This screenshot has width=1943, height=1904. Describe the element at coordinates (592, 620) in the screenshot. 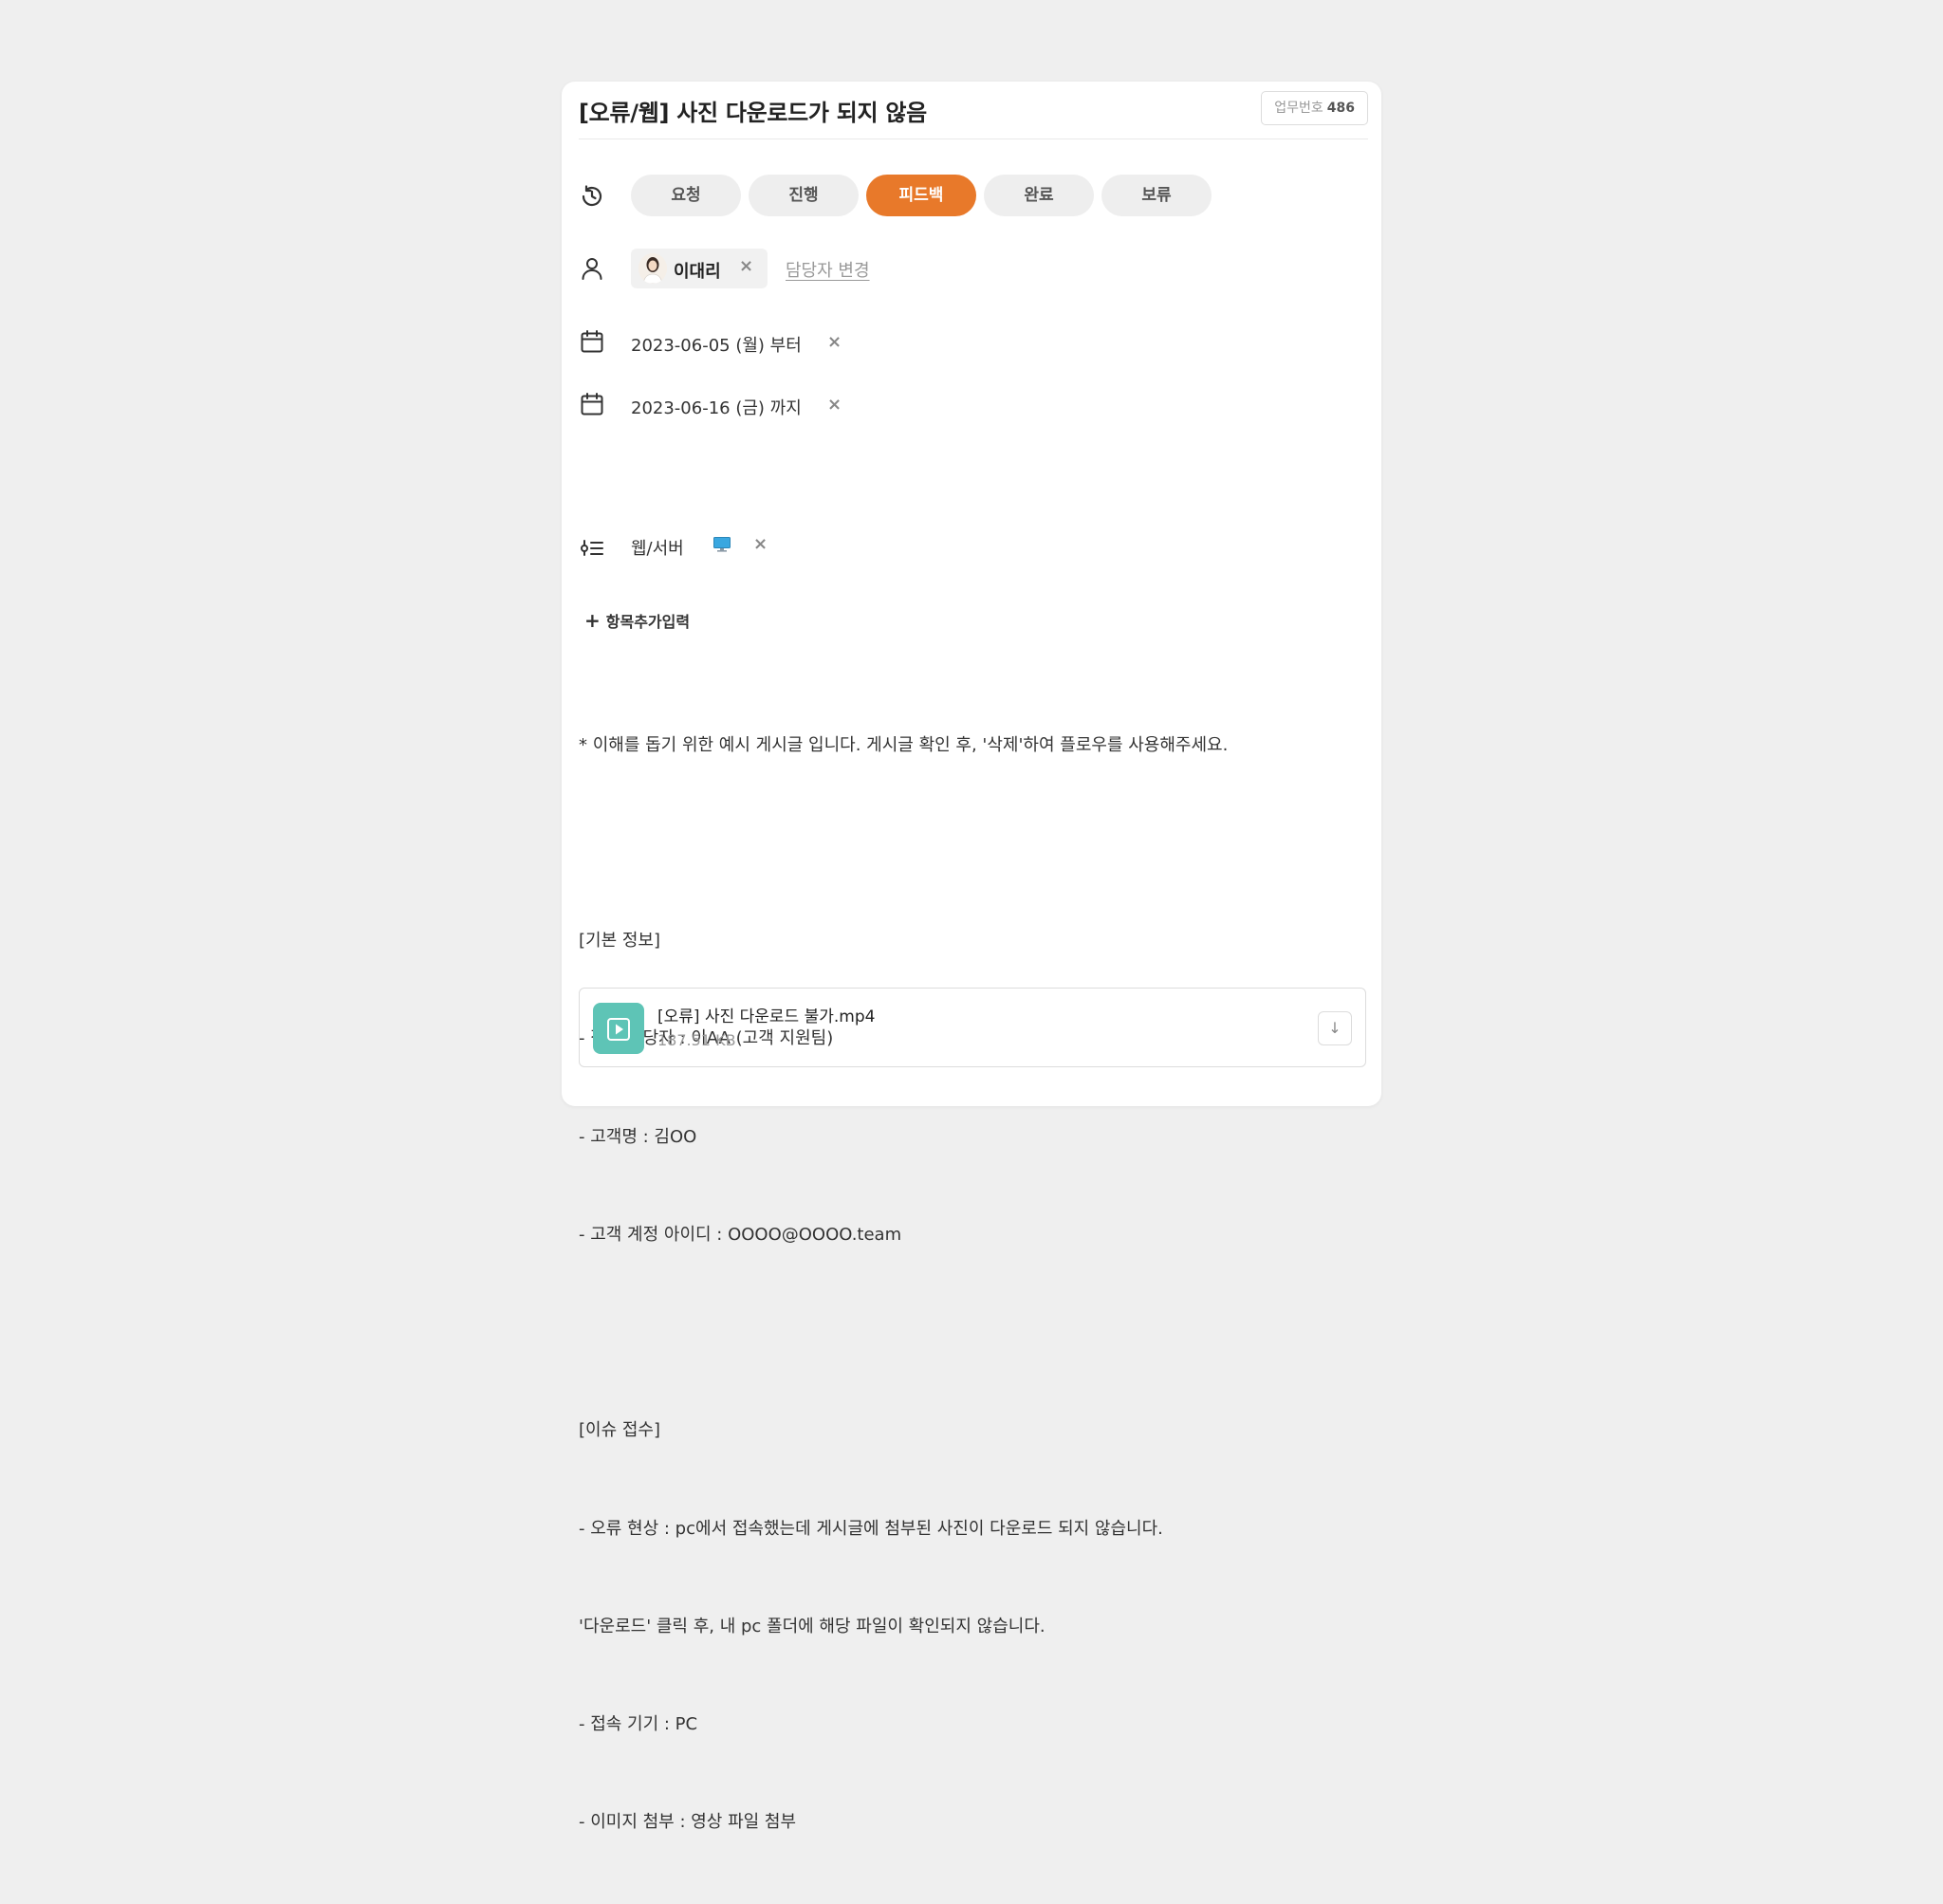

I see `plus-icon: +` at that location.